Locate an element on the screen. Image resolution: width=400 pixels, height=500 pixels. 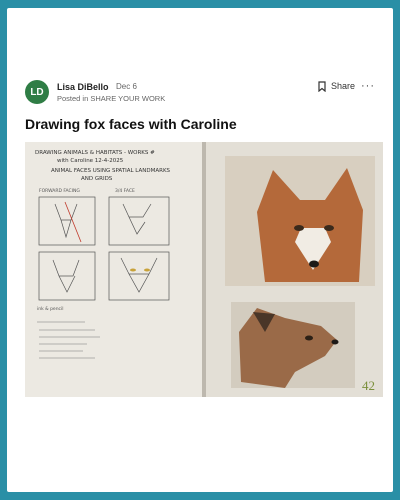
bookmark-icon is located at coordinates (322, 86).